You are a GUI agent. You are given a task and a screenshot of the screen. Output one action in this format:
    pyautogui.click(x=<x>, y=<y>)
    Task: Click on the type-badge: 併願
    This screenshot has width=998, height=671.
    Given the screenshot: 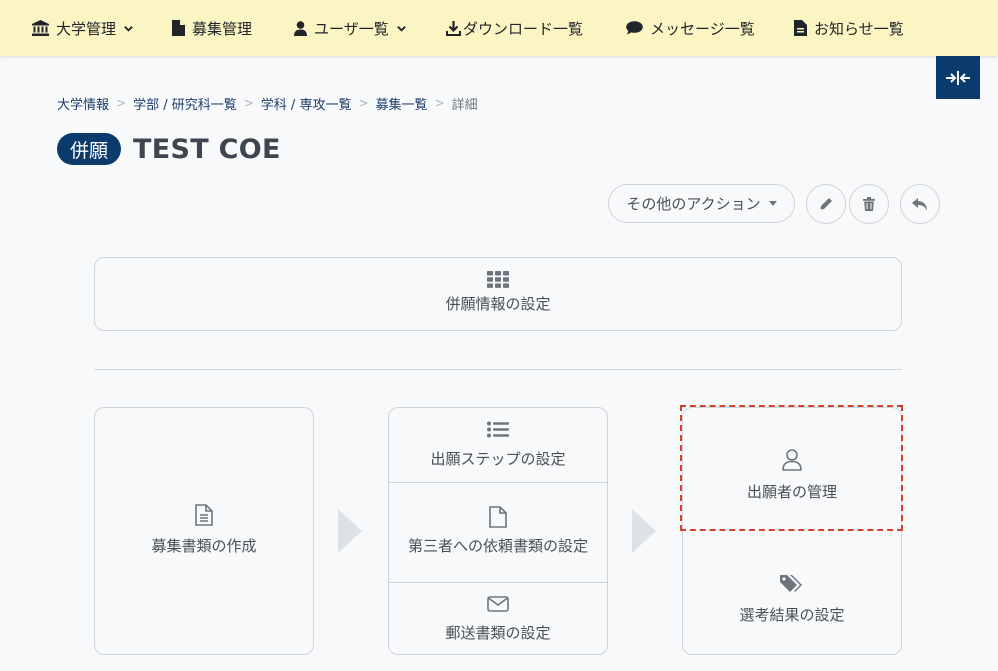 What is the action you would take?
    pyautogui.click(x=89, y=149)
    